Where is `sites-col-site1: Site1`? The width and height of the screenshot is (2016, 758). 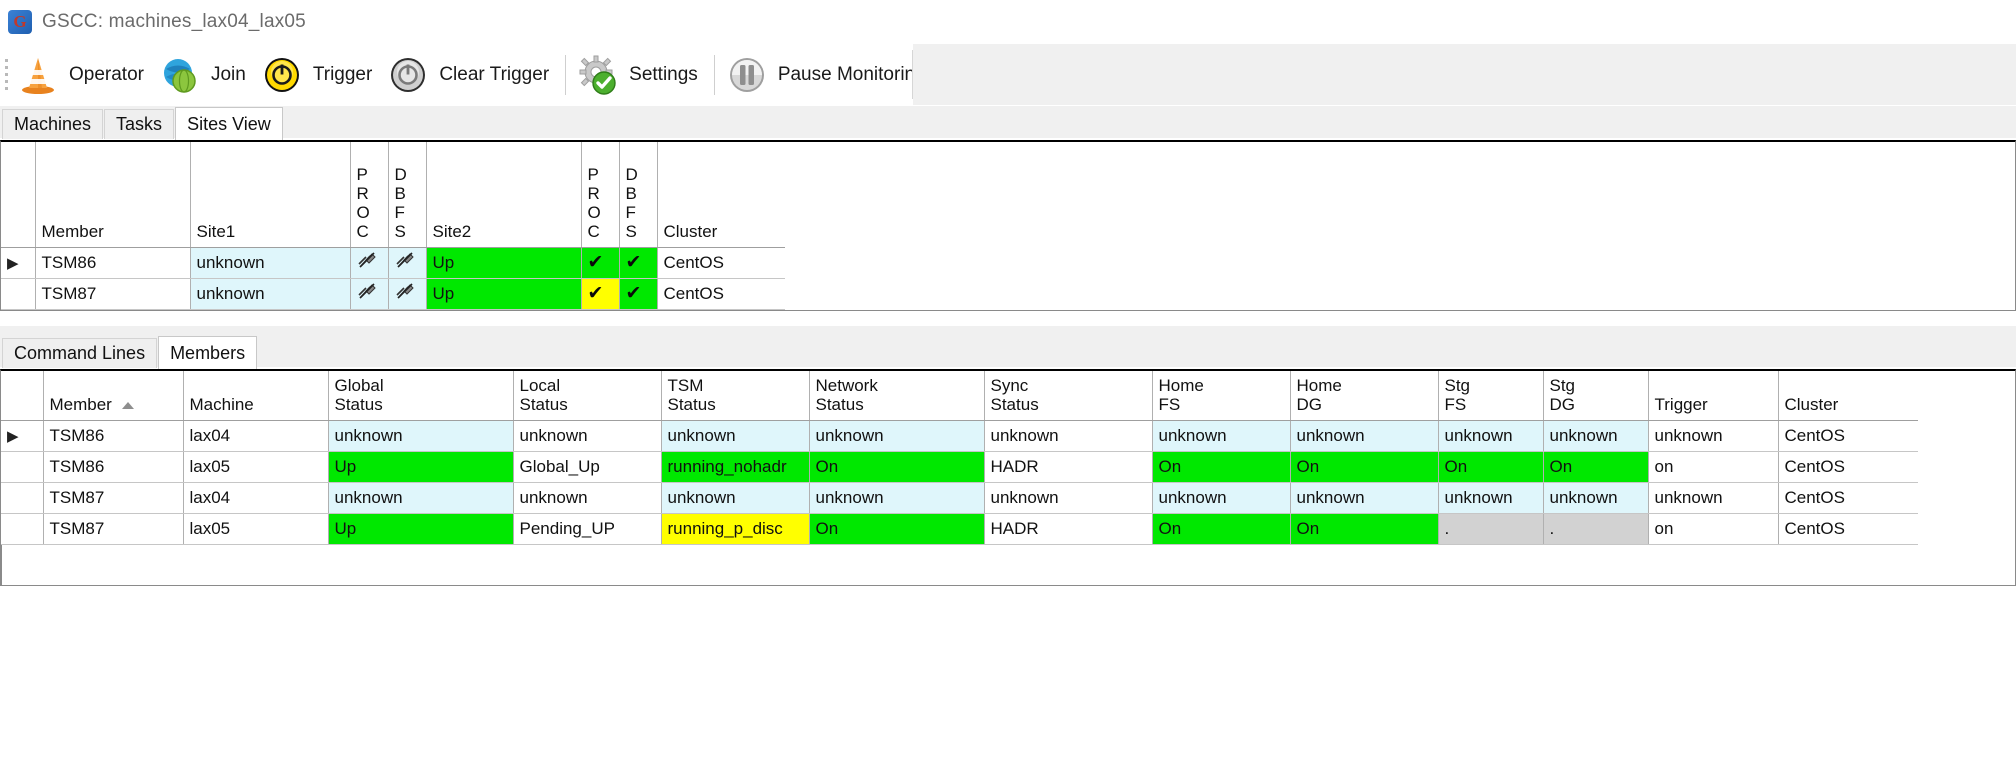 sites-col-site1: Site1 is located at coordinates (270, 195).